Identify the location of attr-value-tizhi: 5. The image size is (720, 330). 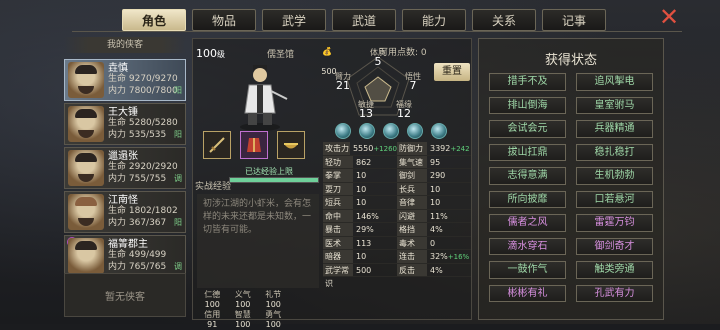
(378, 61).